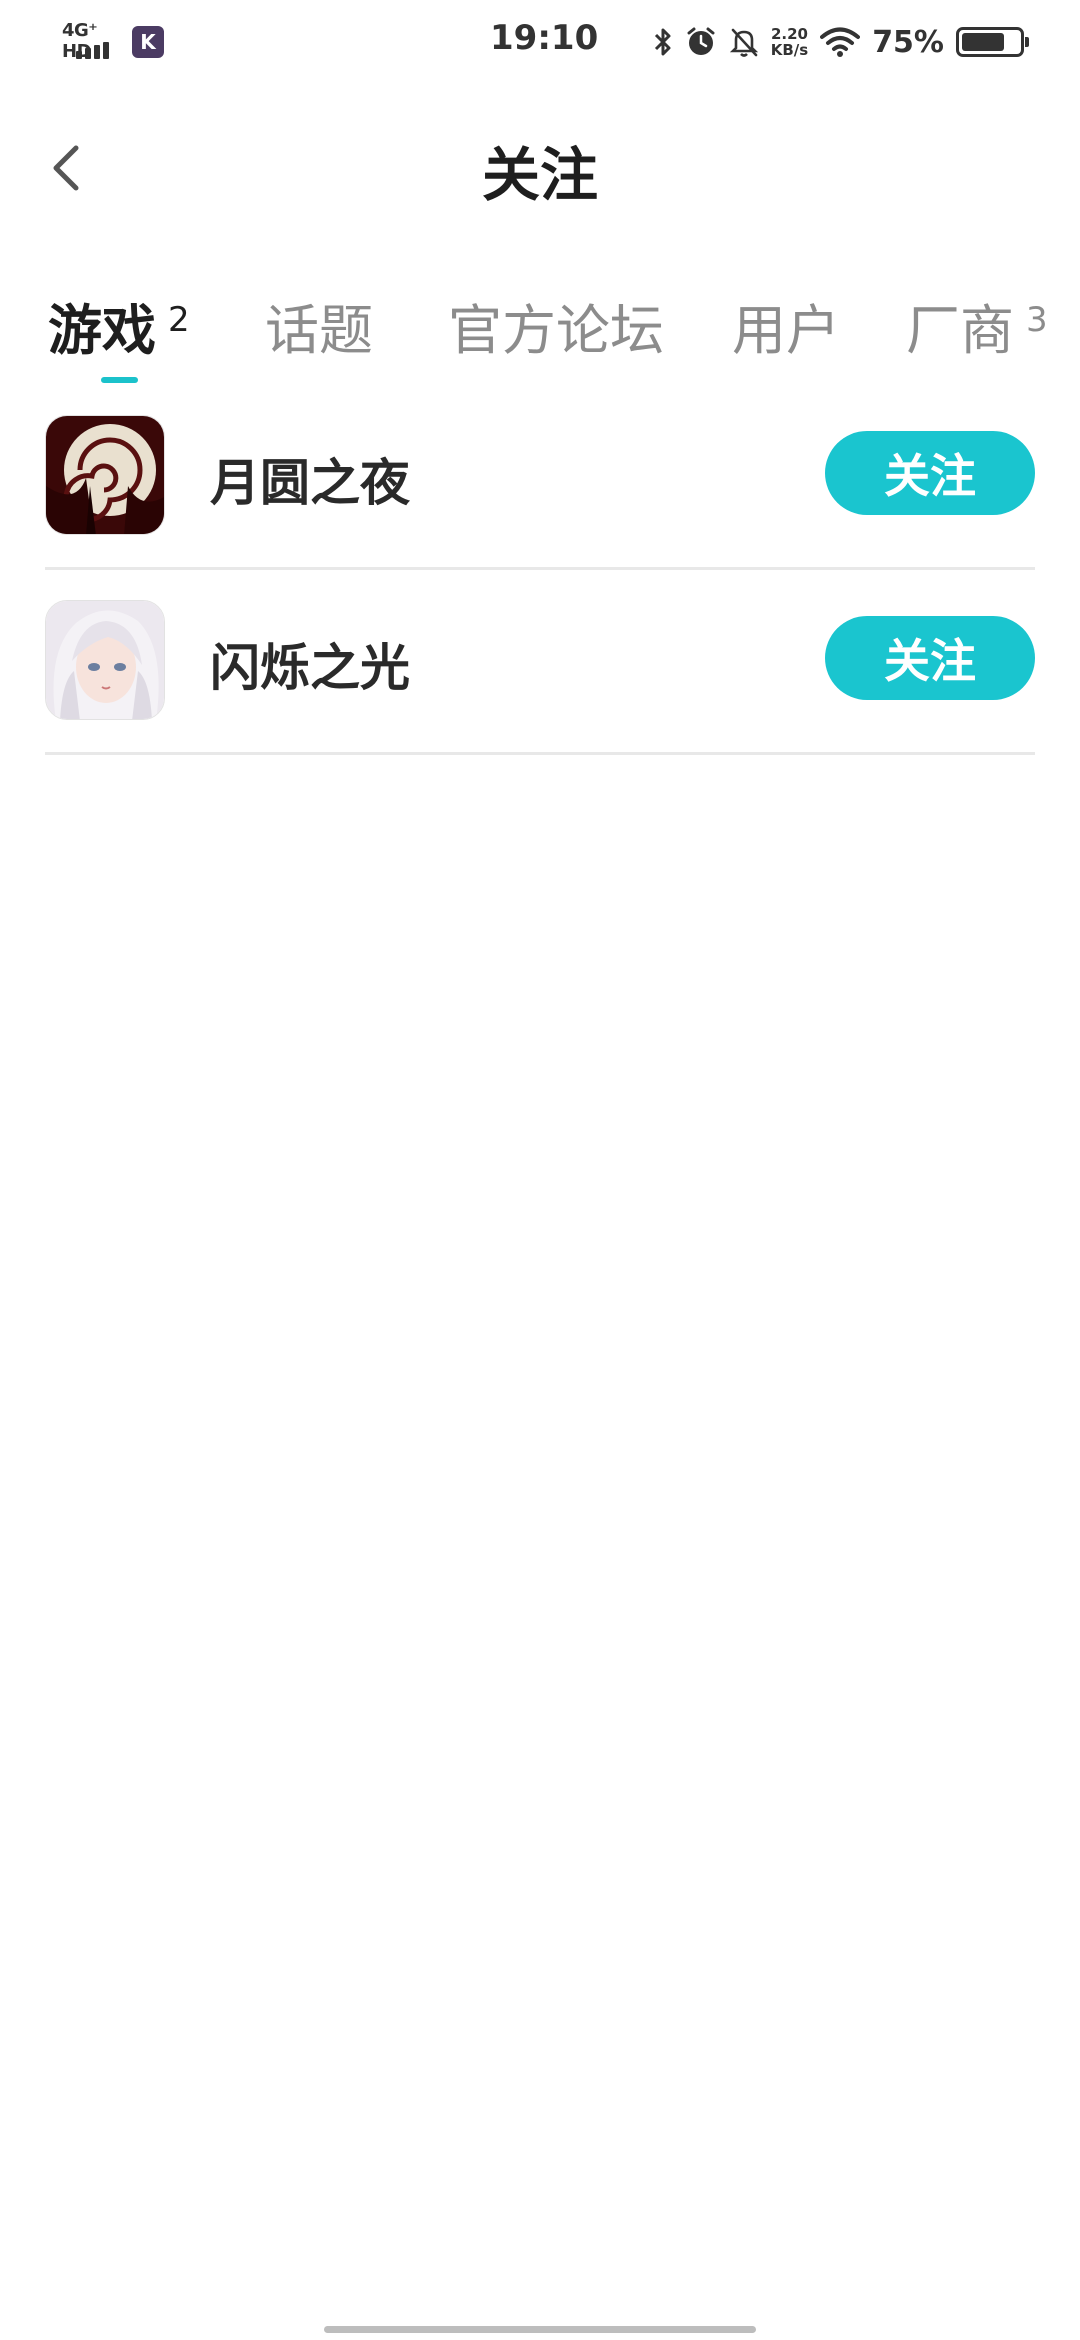 Image resolution: width=1080 pixels, height=2340 pixels. Describe the element at coordinates (148, 42) in the screenshot. I see `app-notification-icon: K` at that location.